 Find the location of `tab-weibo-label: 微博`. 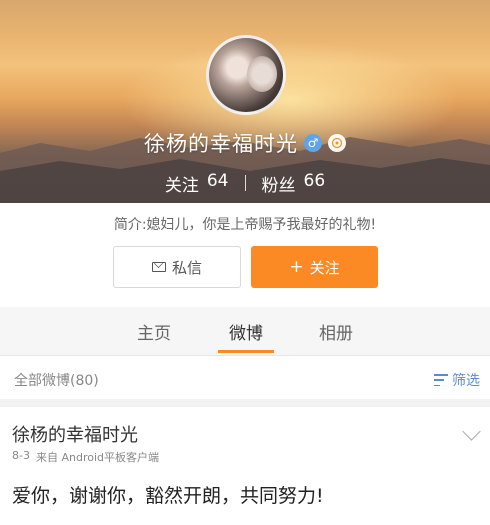

tab-weibo-label: 微博 is located at coordinates (246, 333).